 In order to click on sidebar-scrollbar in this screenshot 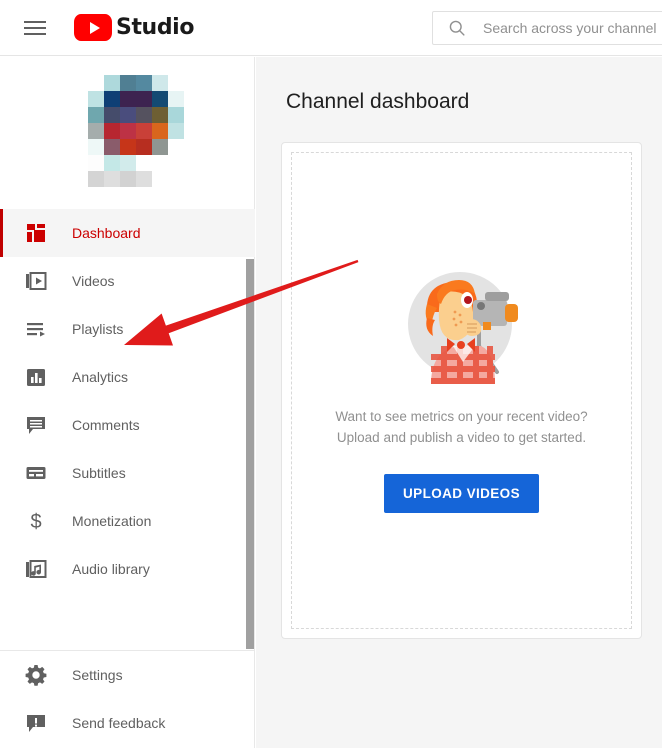, I will do `click(250, 353)`.